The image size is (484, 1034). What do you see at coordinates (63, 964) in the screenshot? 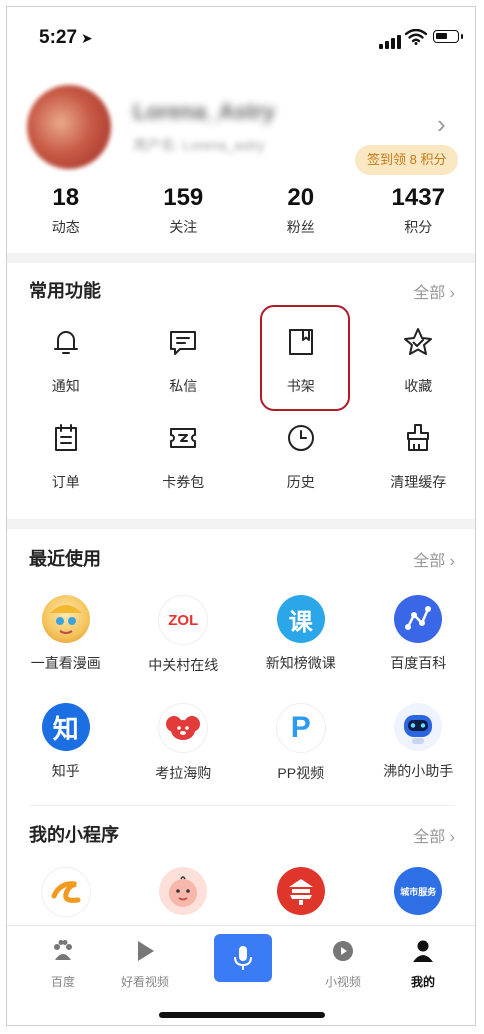
I see `nav-baidu: 百度` at bounding box center [63, 964].